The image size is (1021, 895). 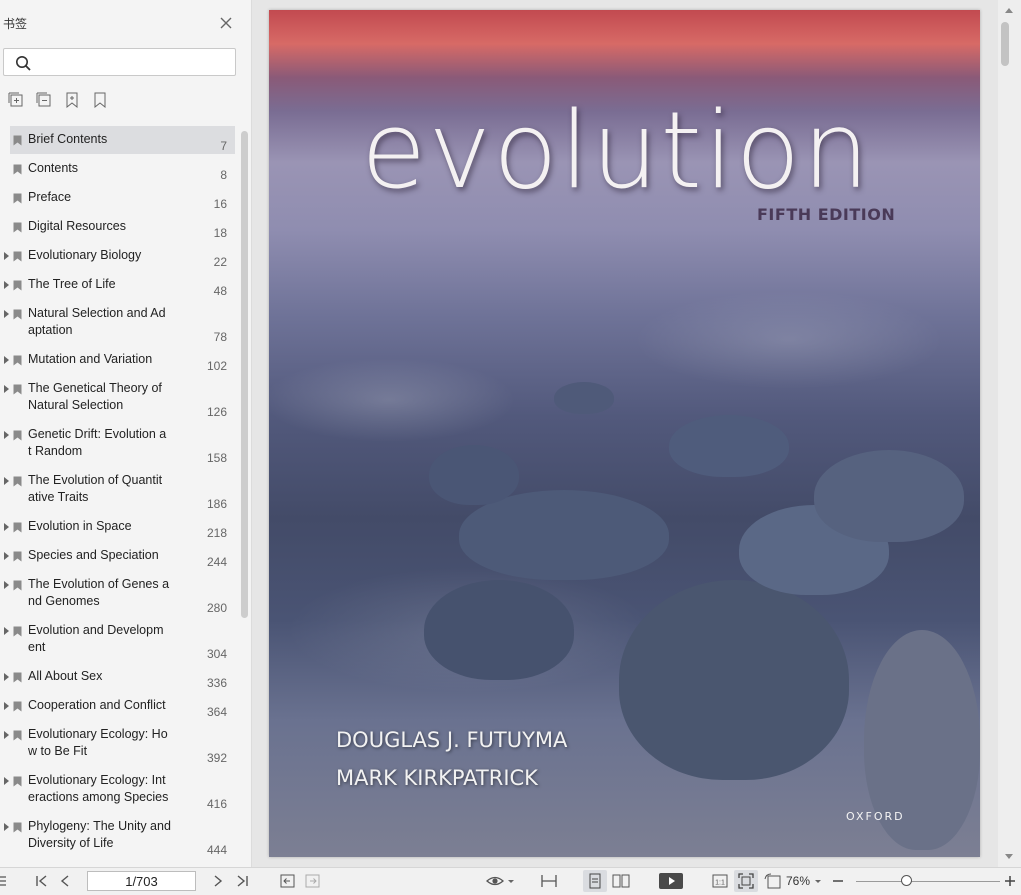 What do you see at coordinates (4, 881) in the screenshot?
I see `sidebar-toggle-icon` at bounding box center [4, 881].